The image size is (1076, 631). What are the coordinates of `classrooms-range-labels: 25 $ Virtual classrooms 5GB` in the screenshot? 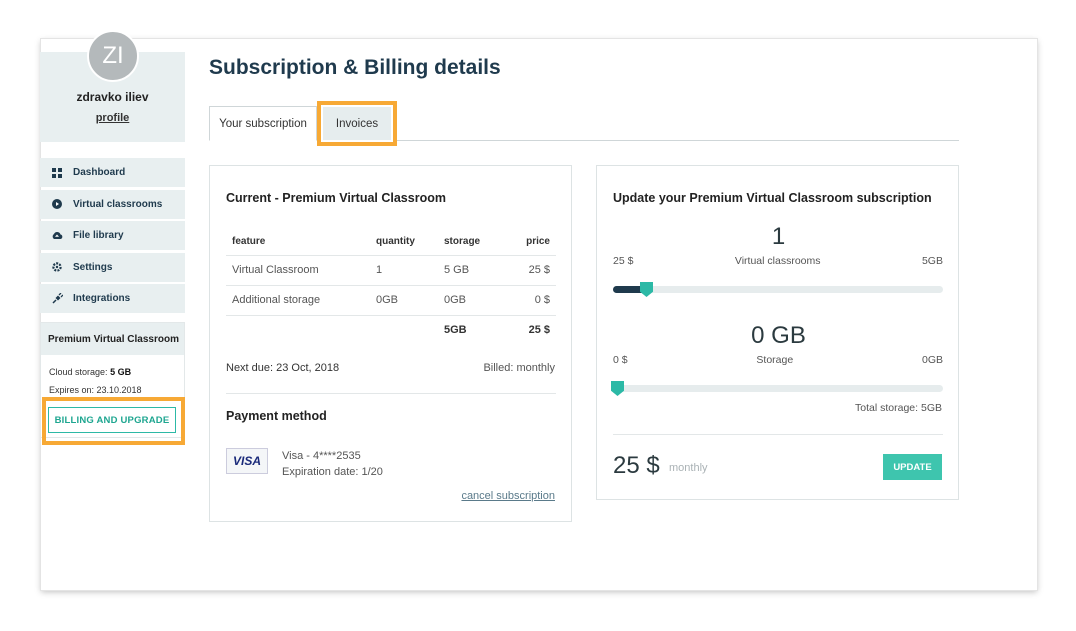 It's located at (778, 261).